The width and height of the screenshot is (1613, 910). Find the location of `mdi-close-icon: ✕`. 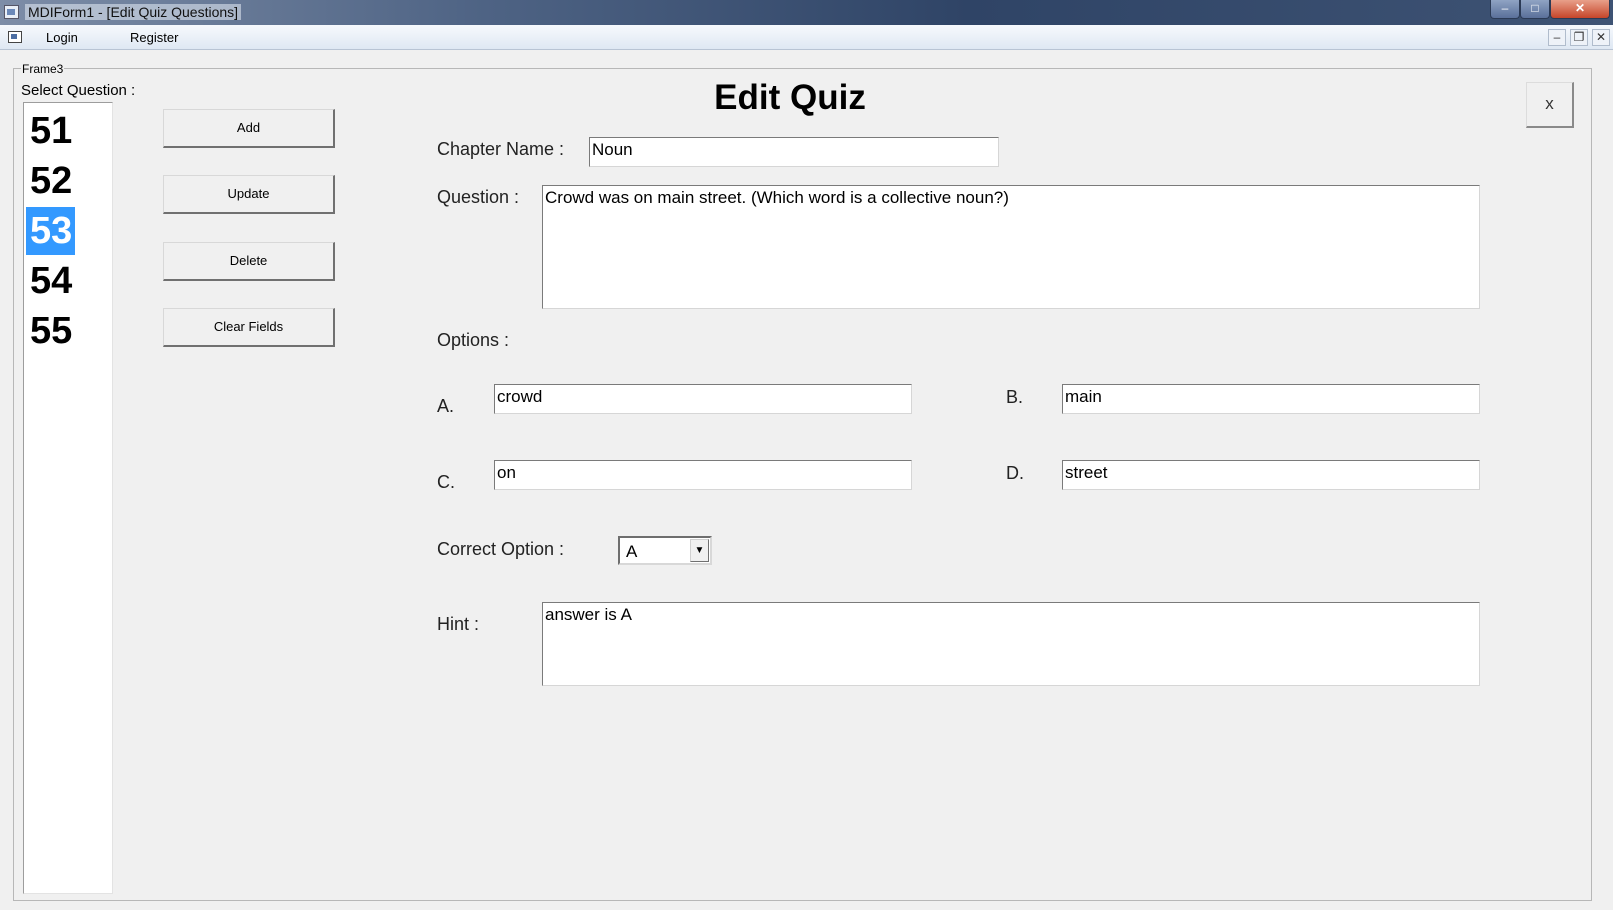

mdi-close-icon: ✕ is located at coordinates (1601, 37).